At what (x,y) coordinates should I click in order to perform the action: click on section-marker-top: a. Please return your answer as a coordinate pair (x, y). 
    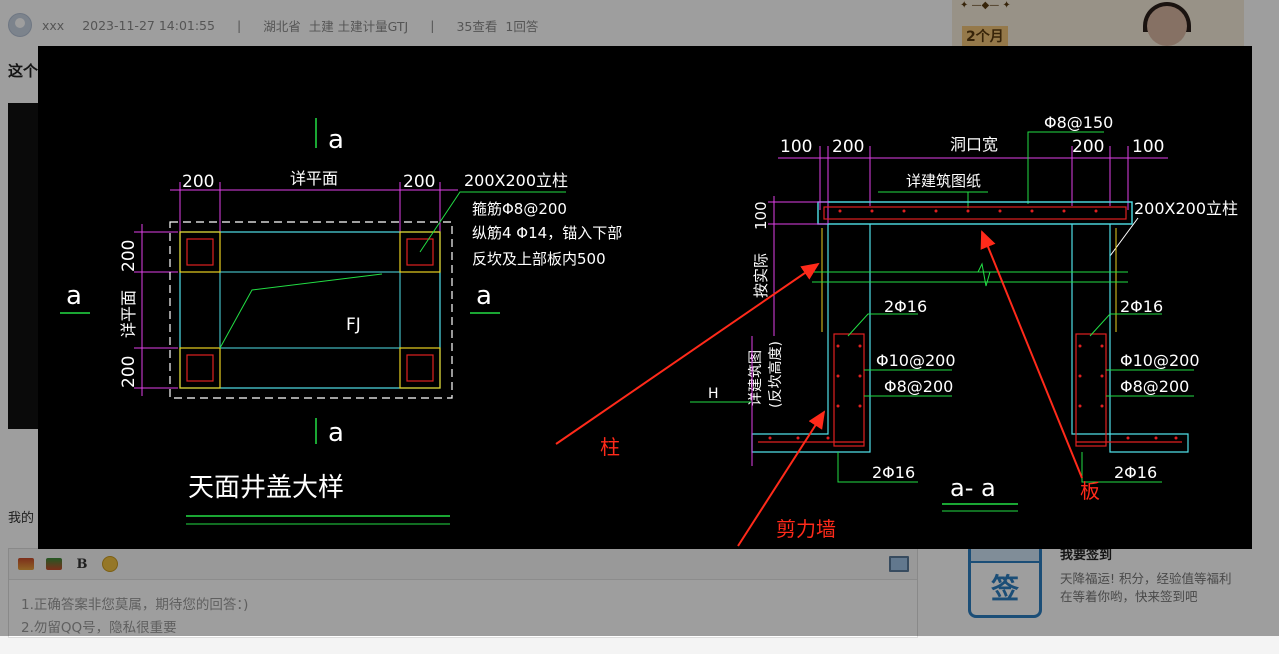
    Looking at the image, I should click on (336, 140).